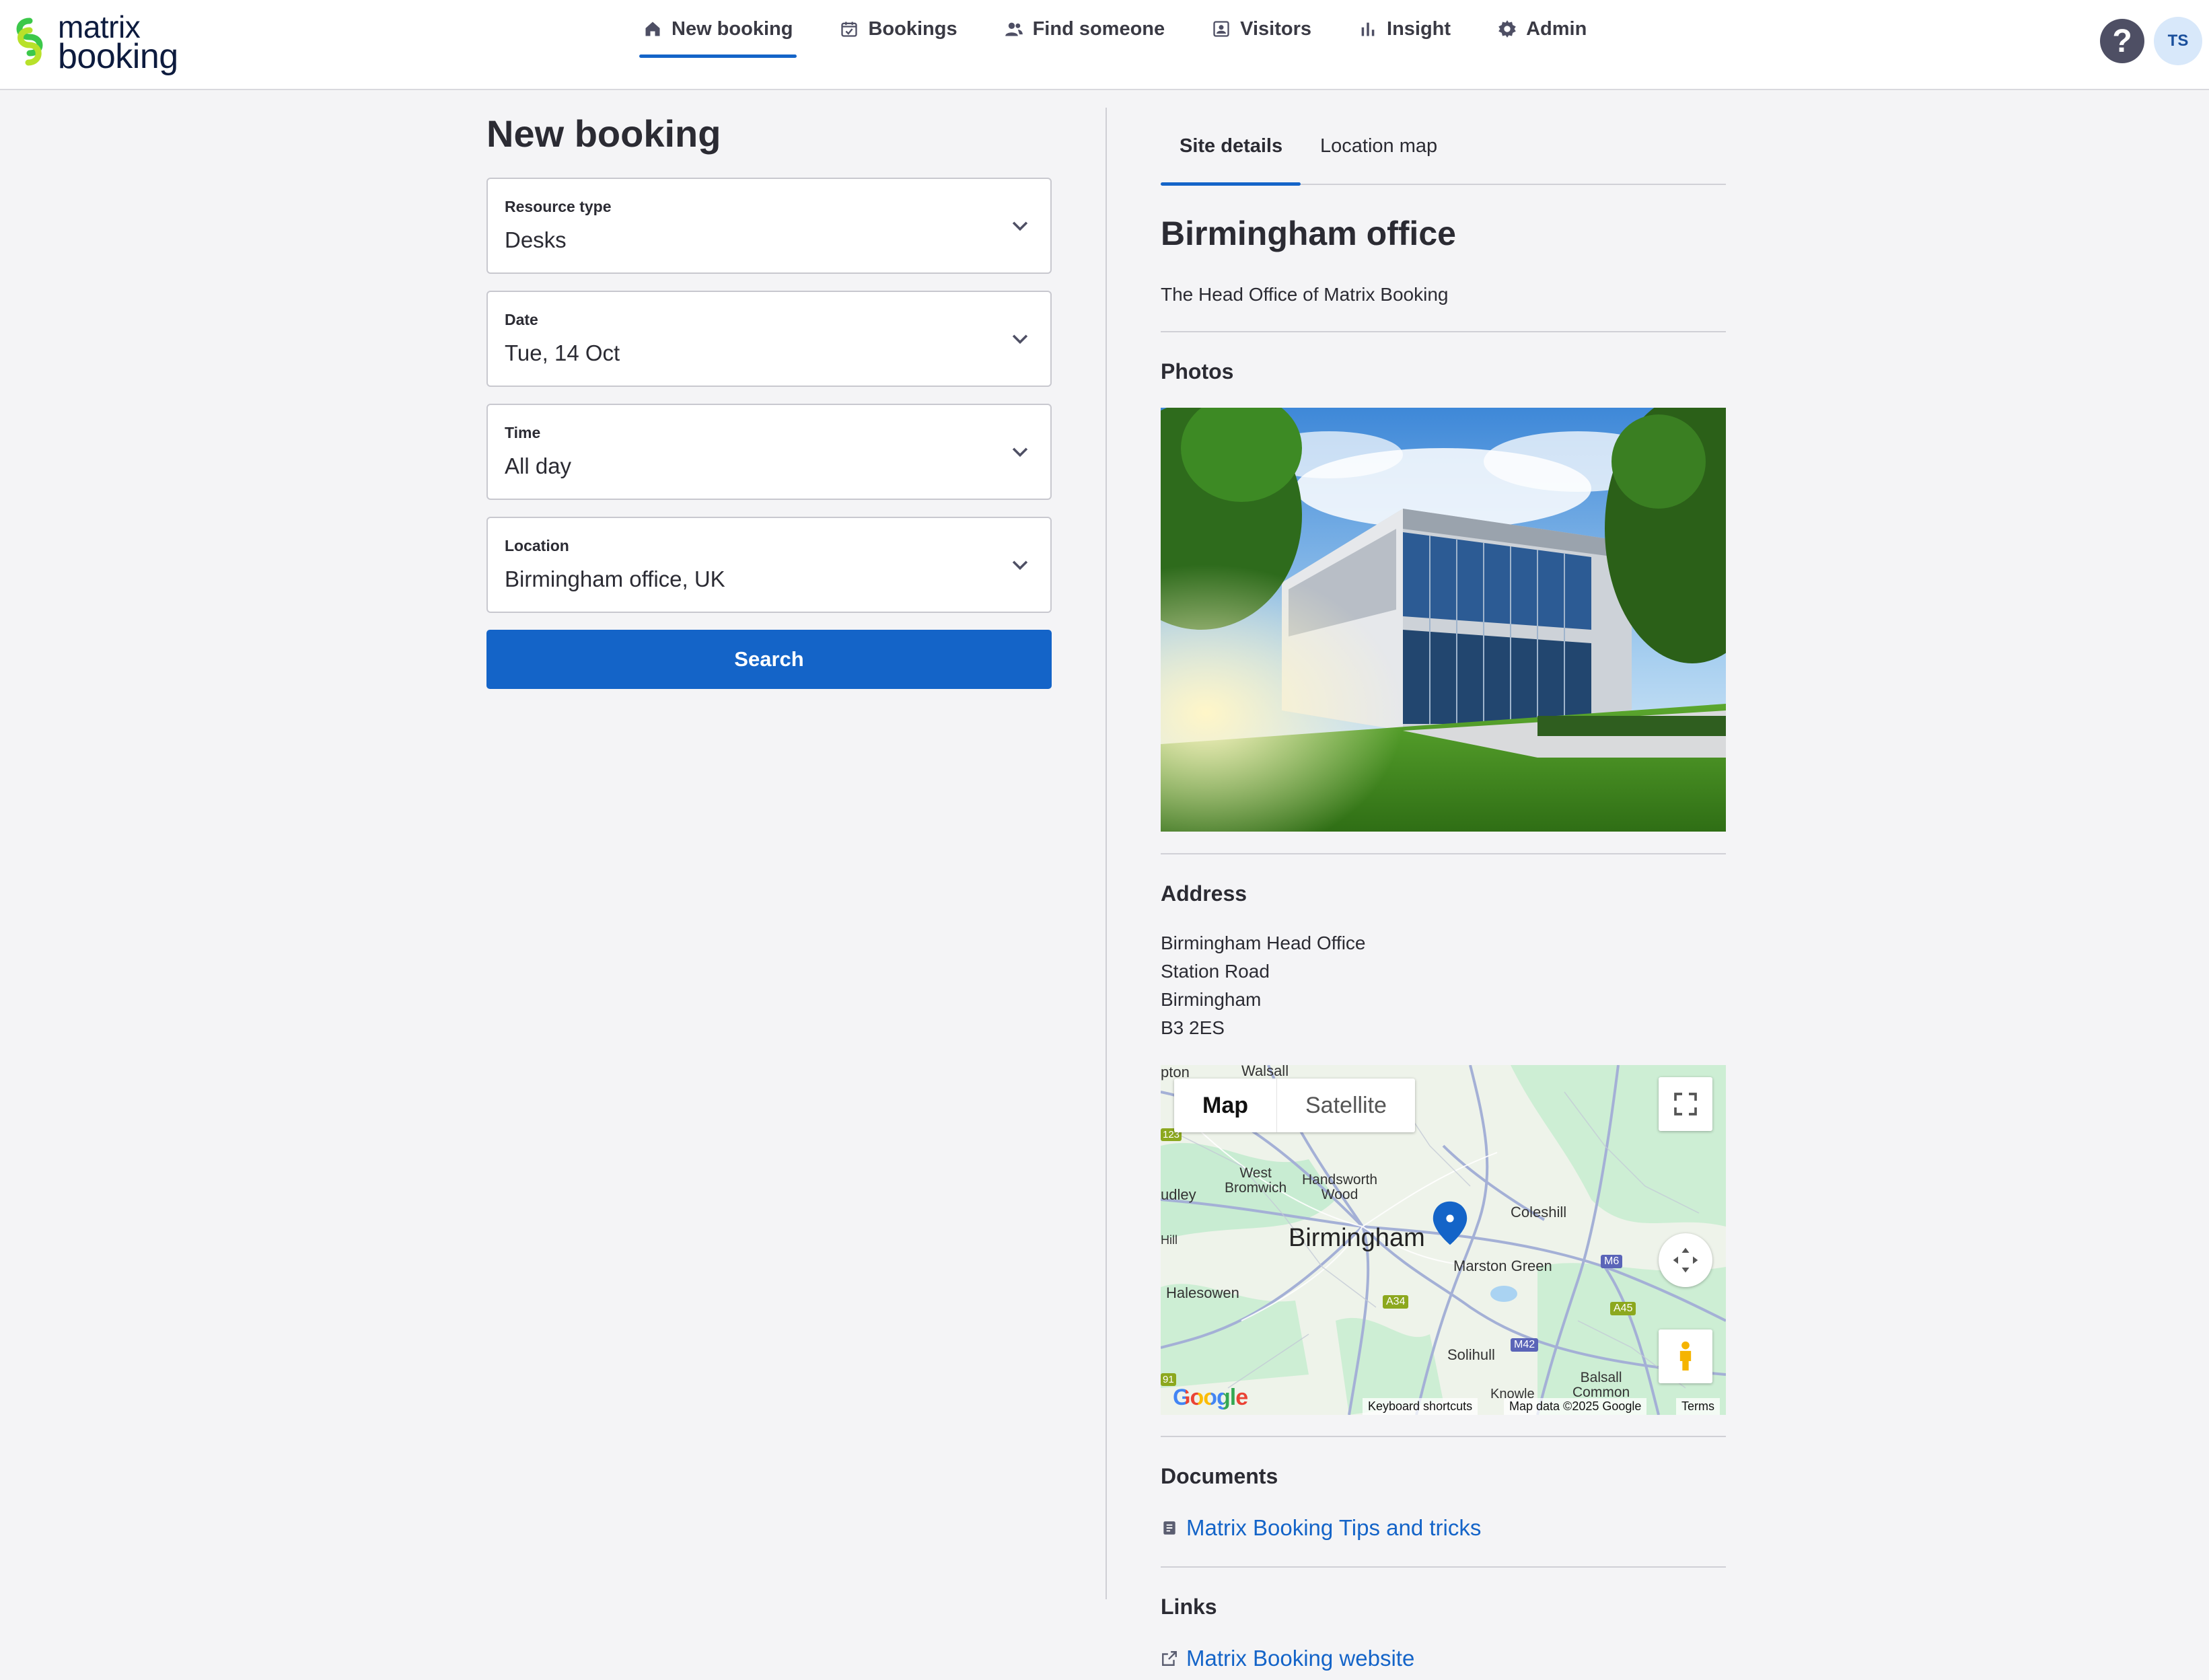 The width and height of the screenshot is (2209, 1680). What do you see at coordinates (913, 28) in the screenshot?
I see `nav-label: Bookings` at bounding box center [913, 28].